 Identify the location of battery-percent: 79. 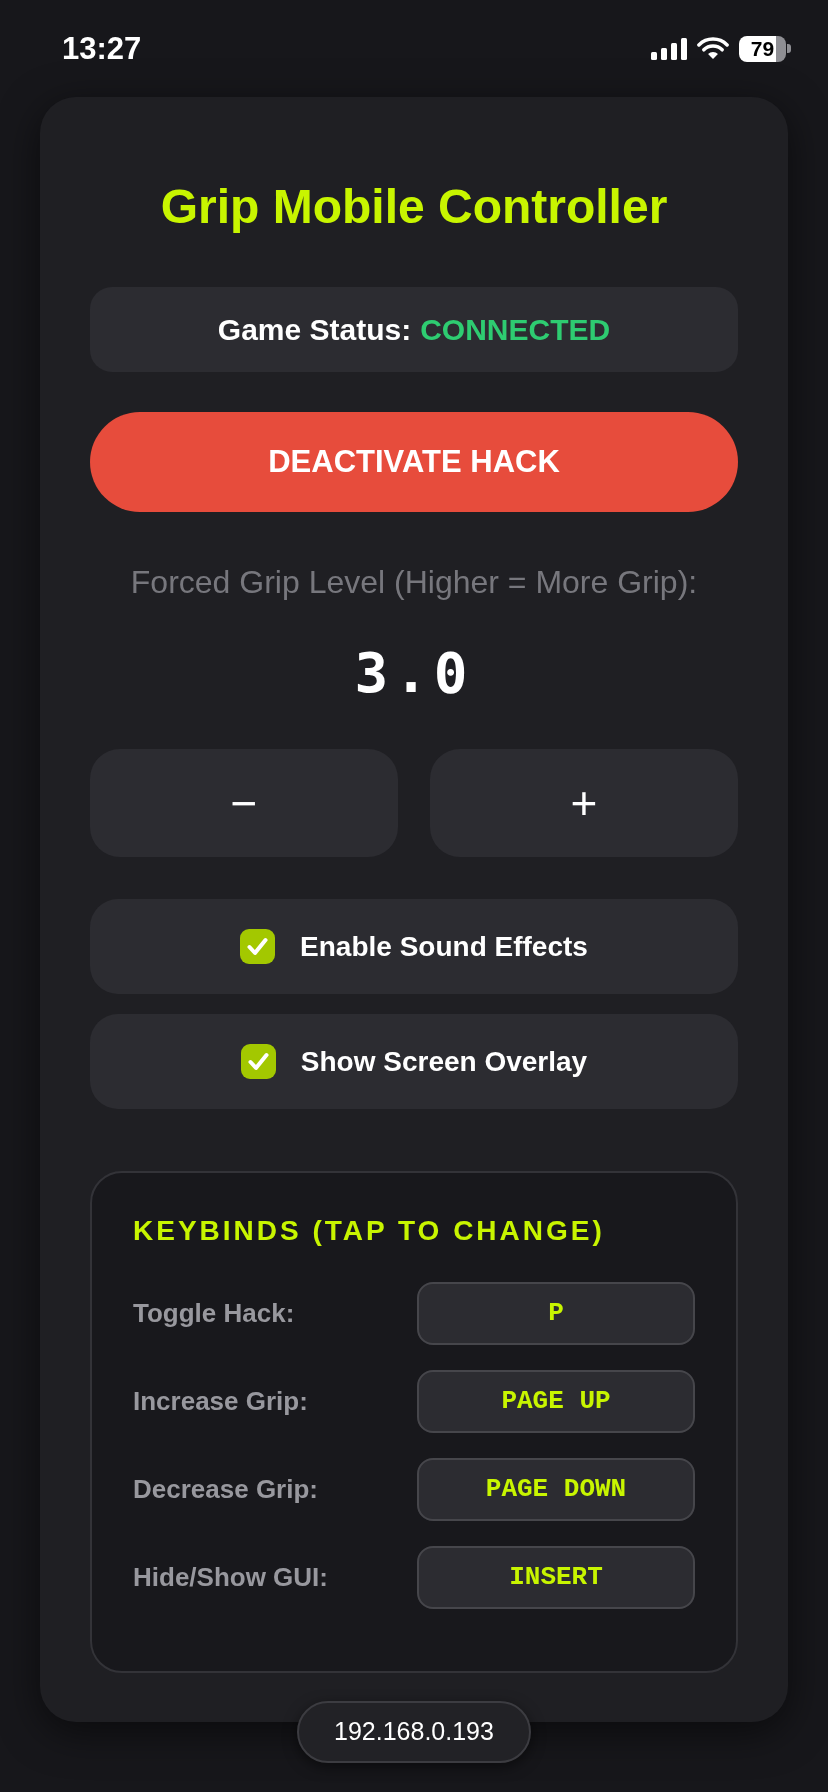
(762, 48).